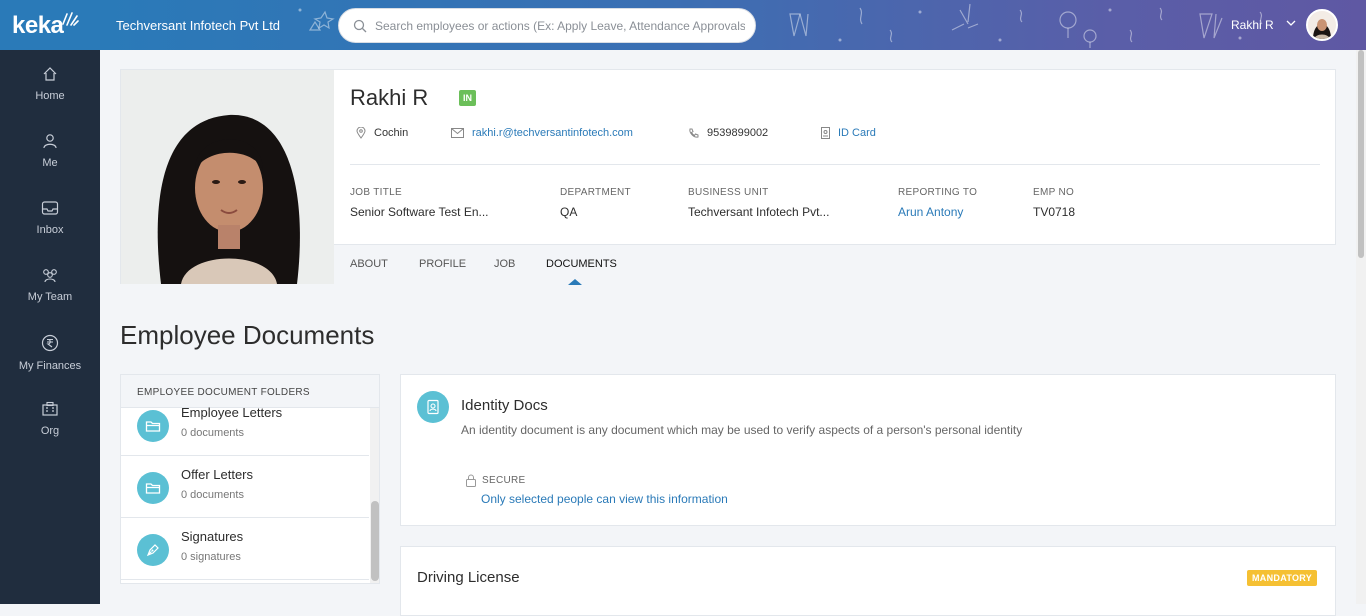 This screenshot has height=616, width=1366. What do you see at coordinates (50, 74) in the screenshot?
I see `home-icon` at bounding box center [50, 74].